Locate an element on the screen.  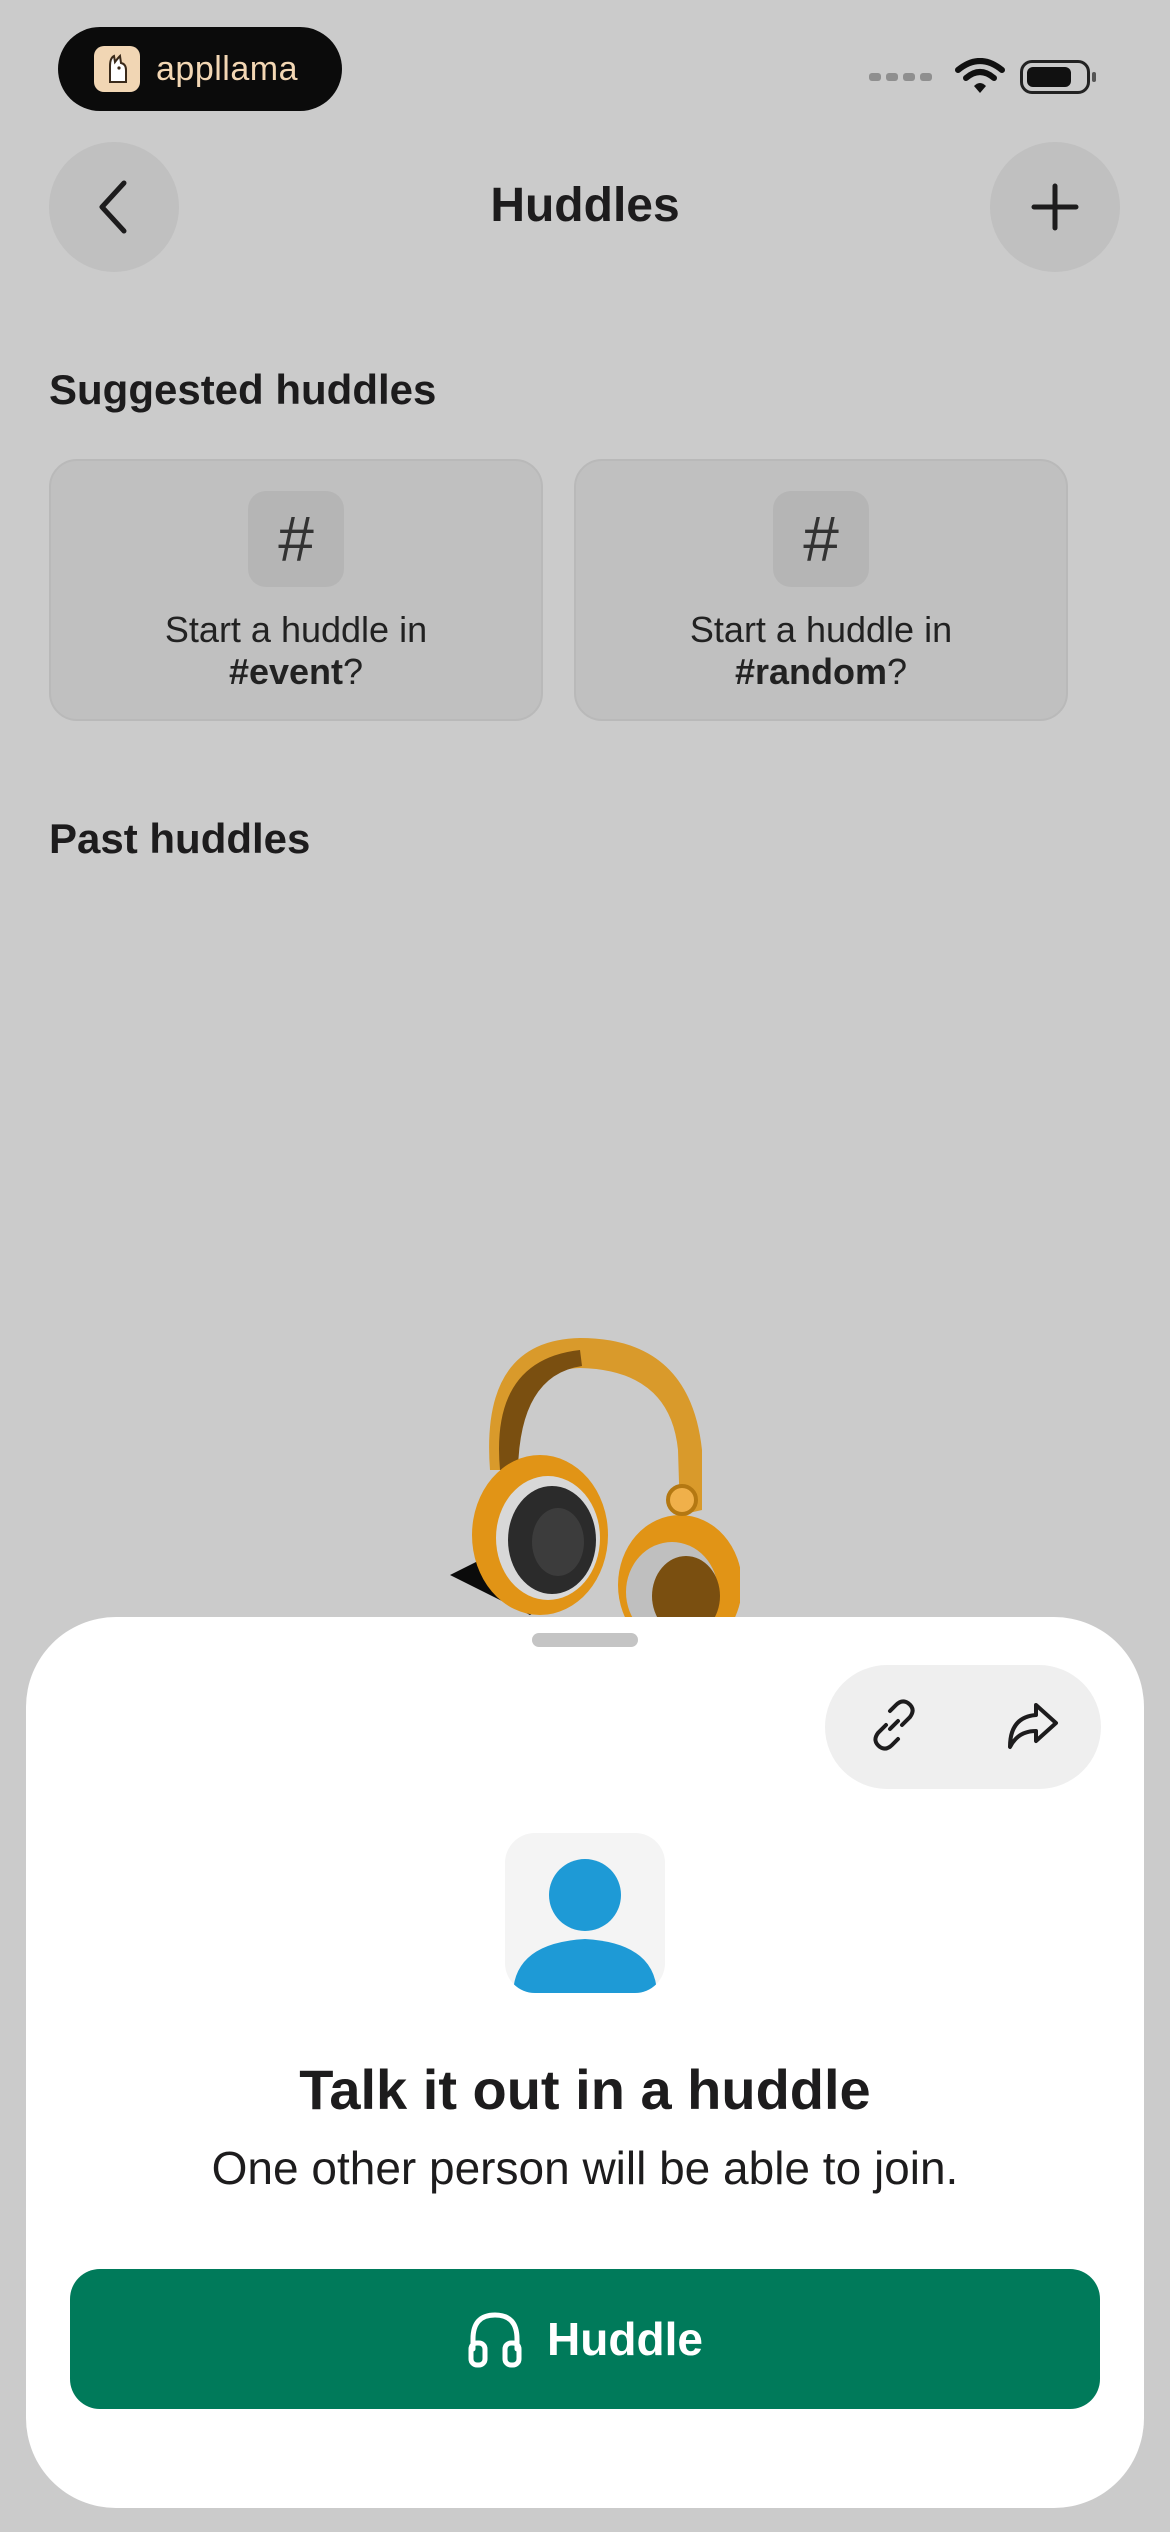
sheet-actions is located at coordinates (963, 1727).